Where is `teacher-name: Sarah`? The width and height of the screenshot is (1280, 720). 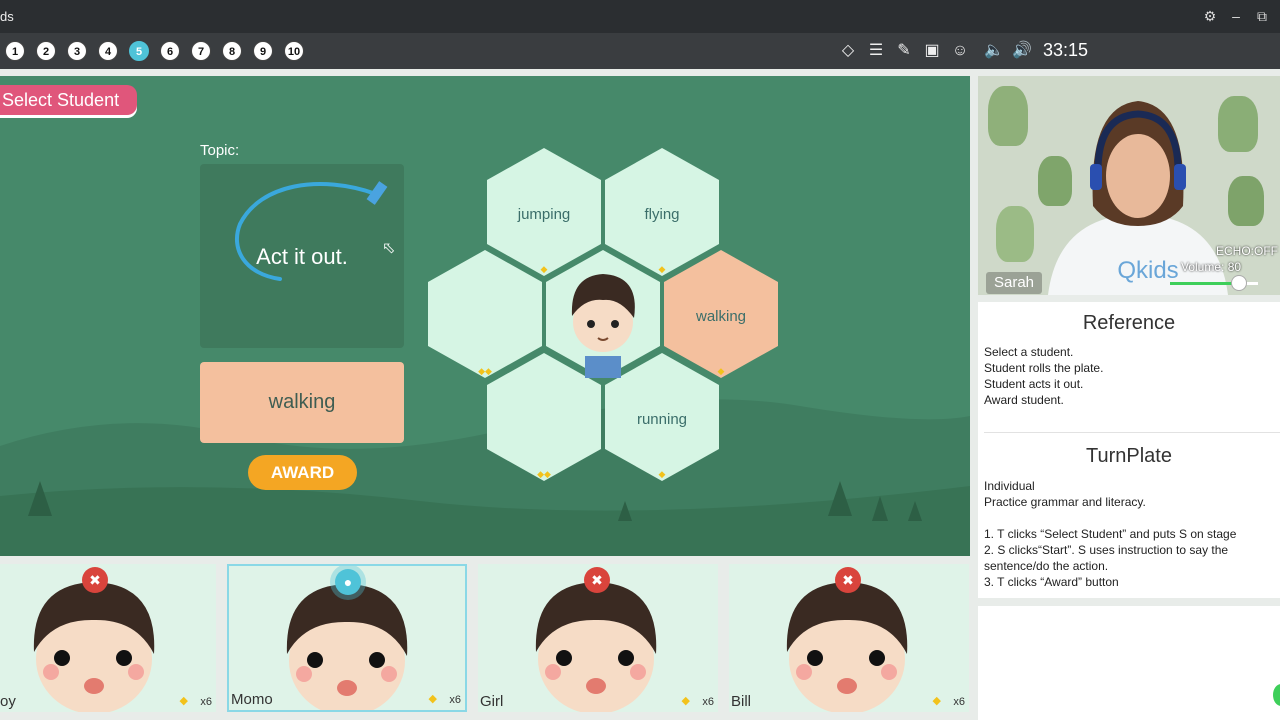 teacher-name: Sarah is located at coordinates (1014, 283).